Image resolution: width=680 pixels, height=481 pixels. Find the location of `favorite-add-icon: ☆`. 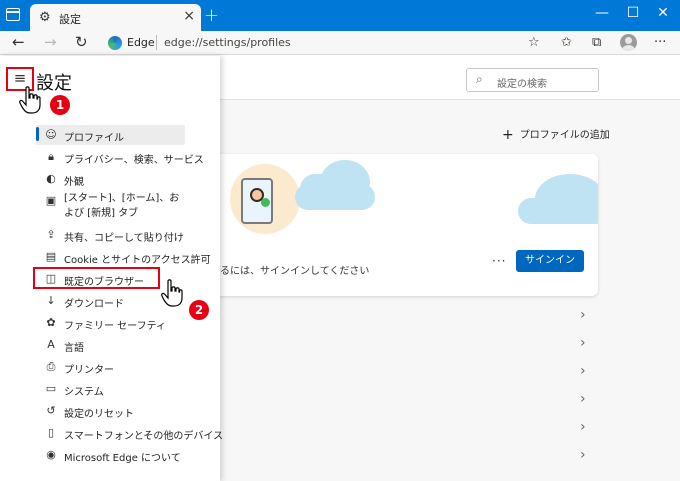

favorite-add-icon: ☆ is located at coordinates (534, 42).